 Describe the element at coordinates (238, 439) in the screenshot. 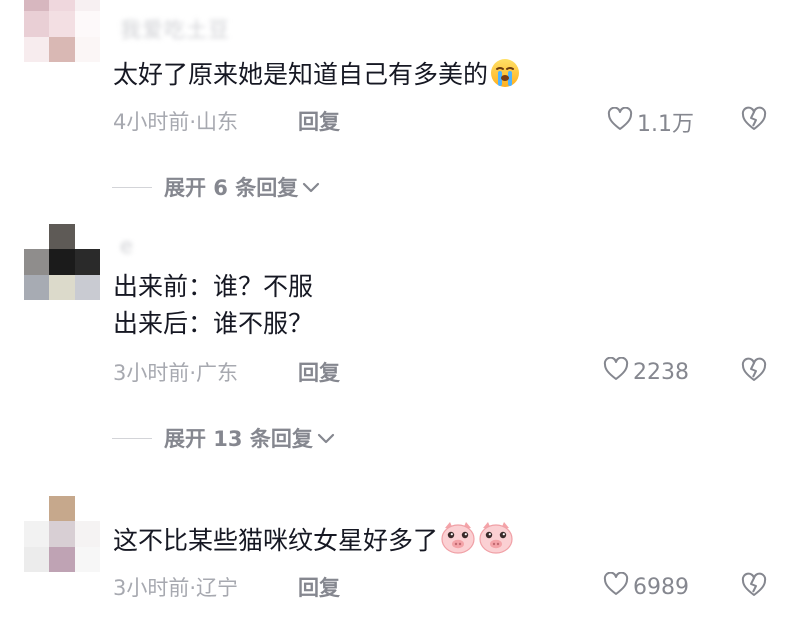

I see `expand-replies-label: 展开 13 条回复` at that location.